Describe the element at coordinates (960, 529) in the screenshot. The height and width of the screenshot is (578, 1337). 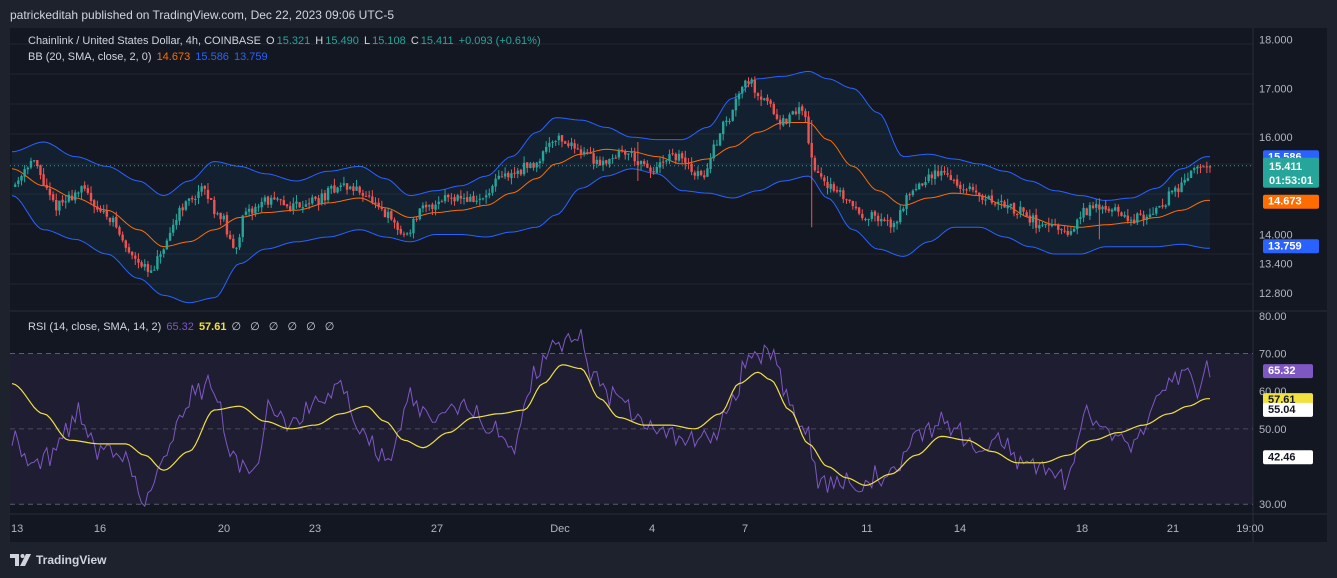
I see `time-tick-label: 14` at that location.